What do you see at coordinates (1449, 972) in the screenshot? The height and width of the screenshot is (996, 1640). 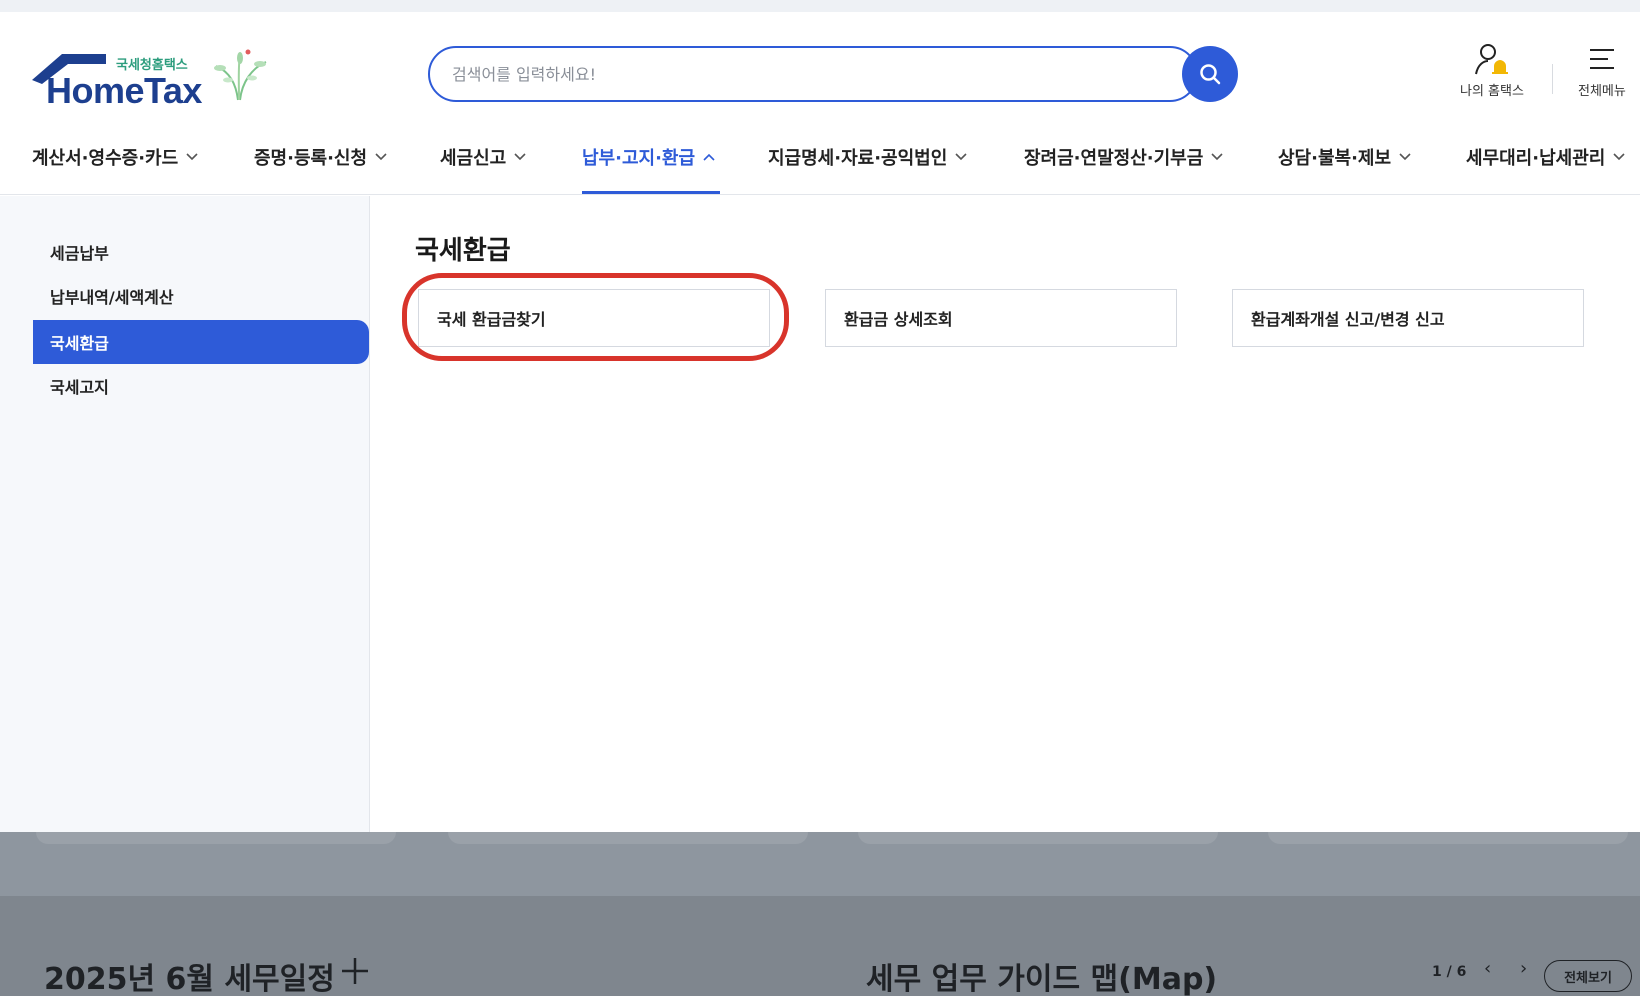 I see `pager-indicator: 1 / 6` at bounding box center [1449, 972].